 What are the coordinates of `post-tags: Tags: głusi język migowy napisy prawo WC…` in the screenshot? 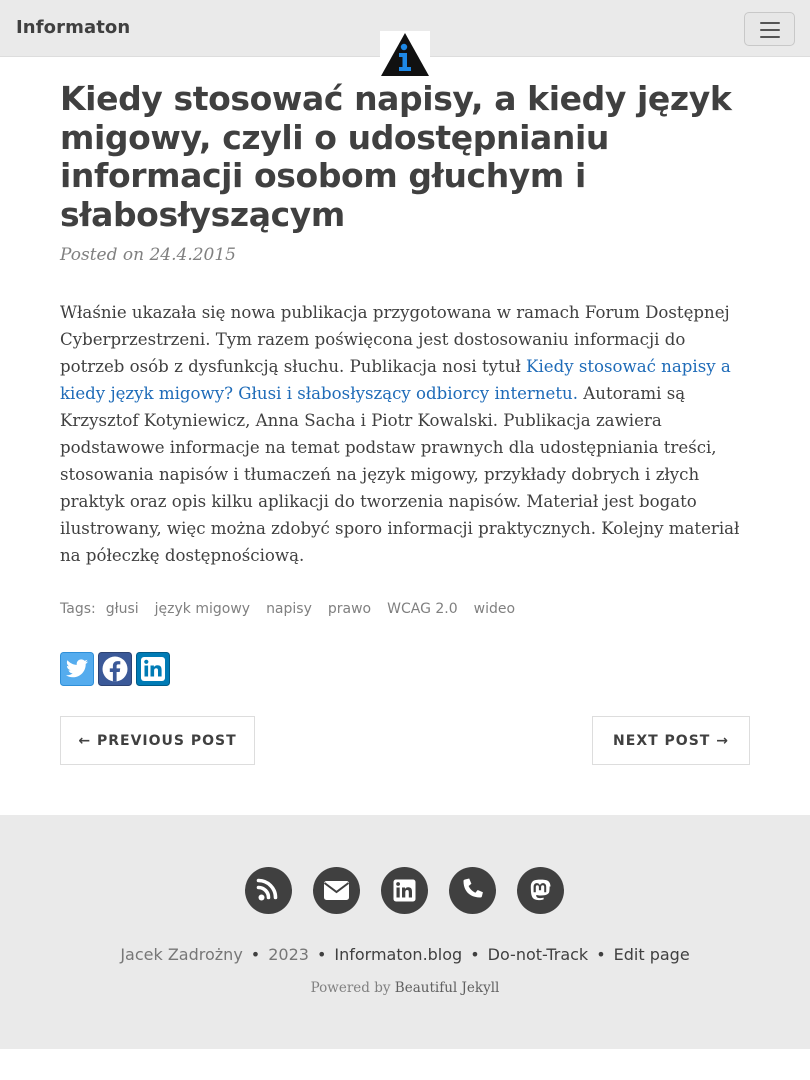 It's located at (295, 609).